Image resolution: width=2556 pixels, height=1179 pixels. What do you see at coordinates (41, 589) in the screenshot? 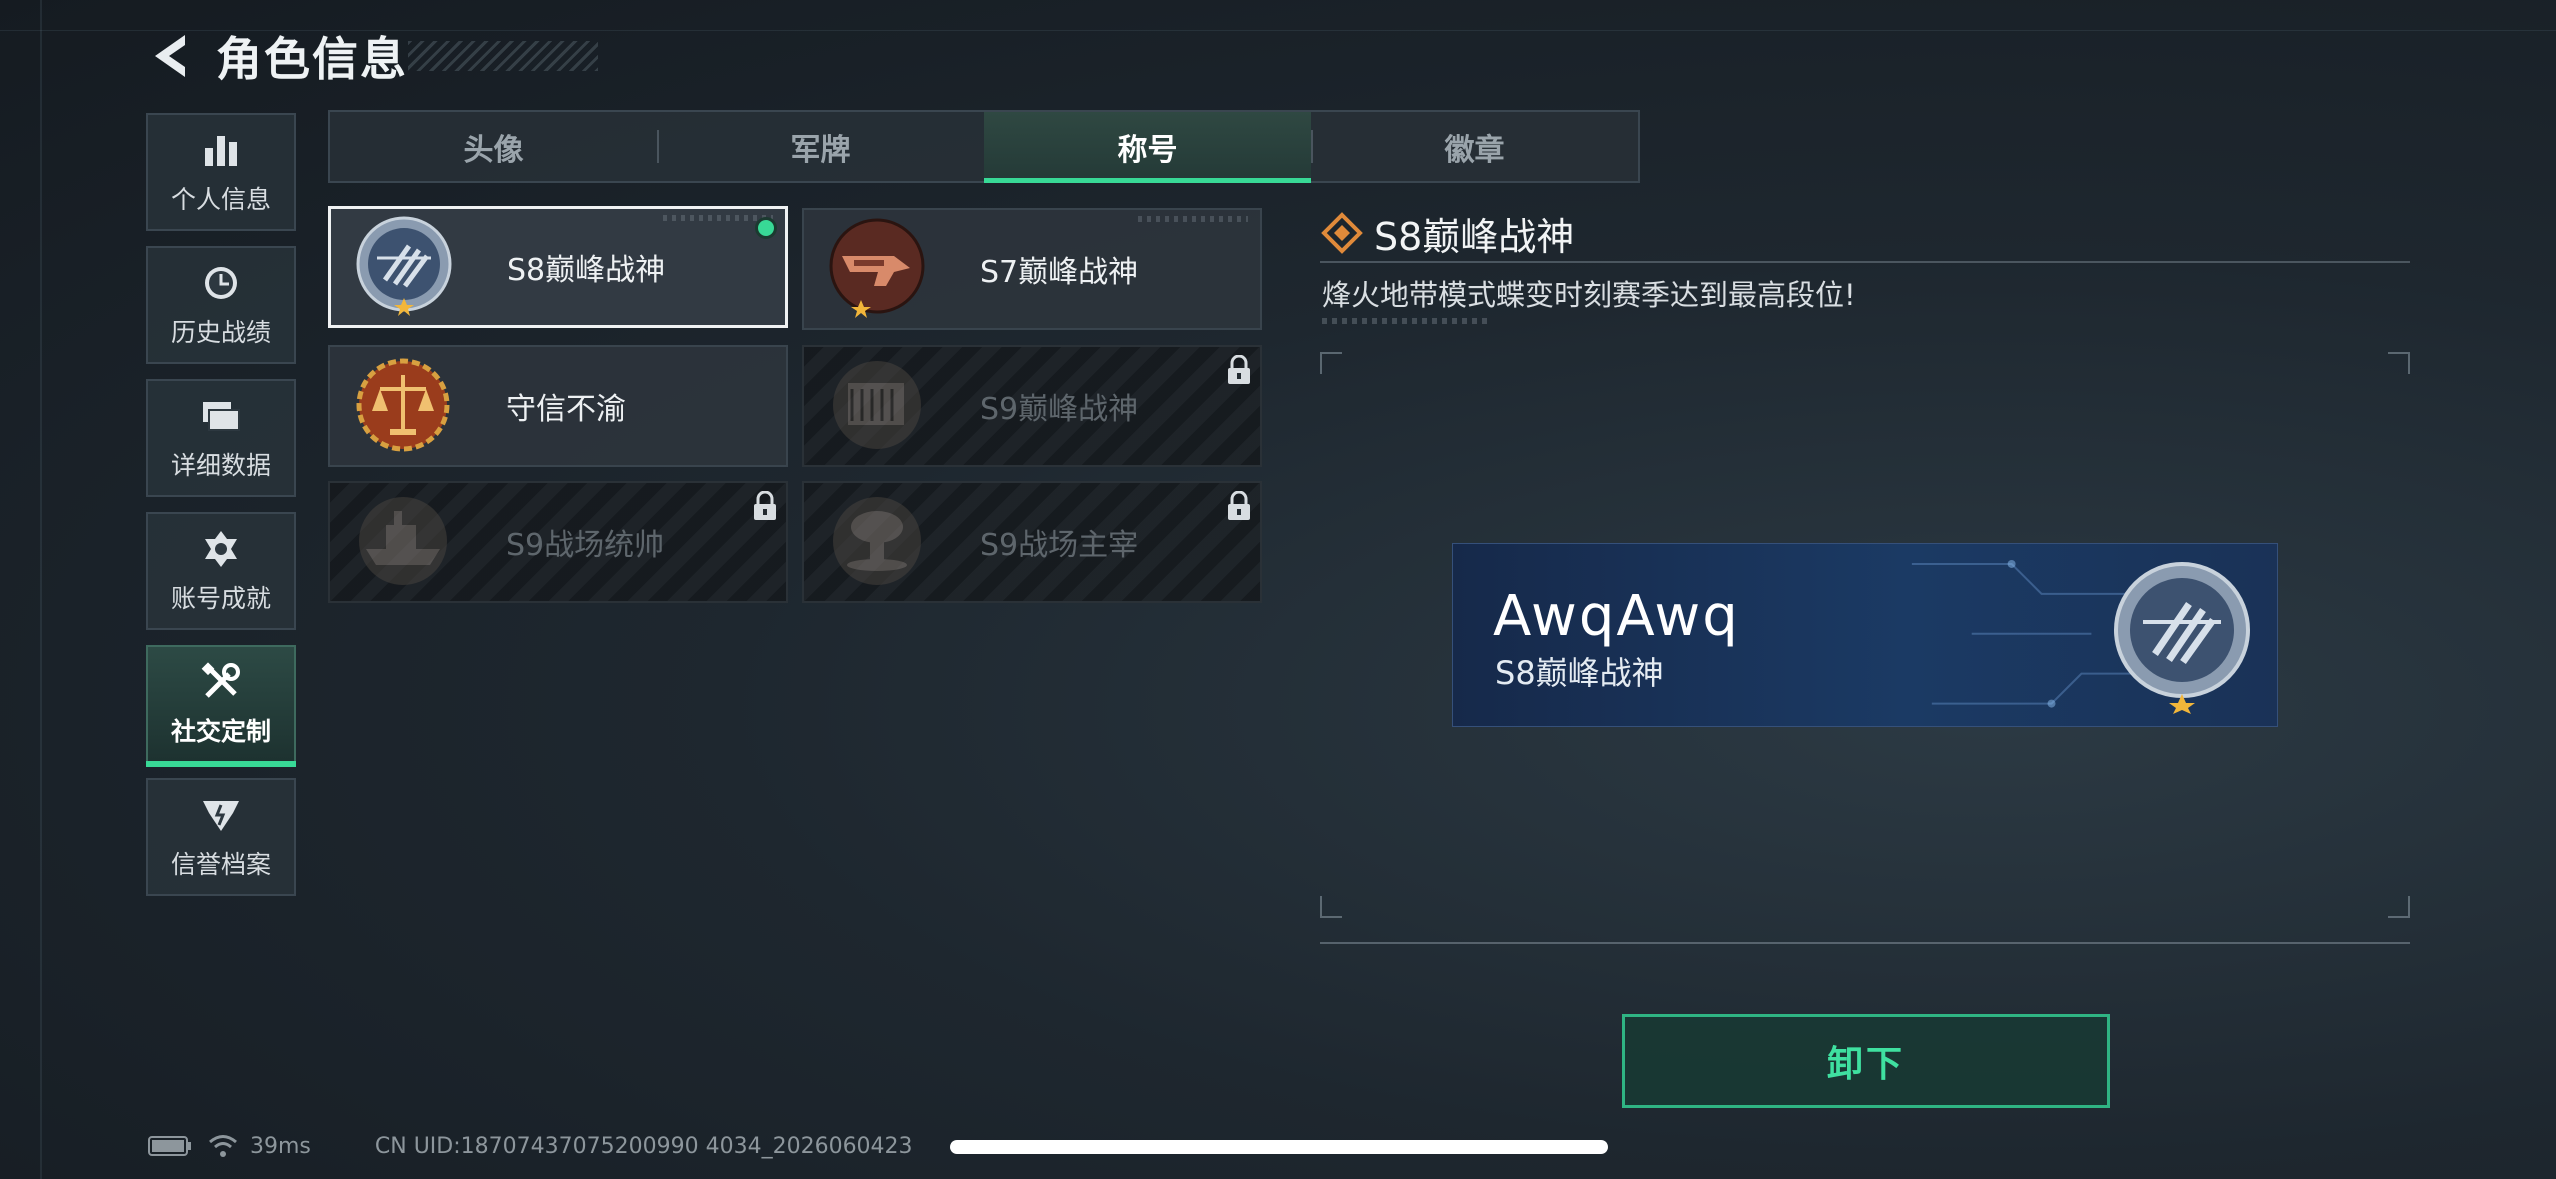
I see `bg-grid-line` at bounding box center [41, 589].